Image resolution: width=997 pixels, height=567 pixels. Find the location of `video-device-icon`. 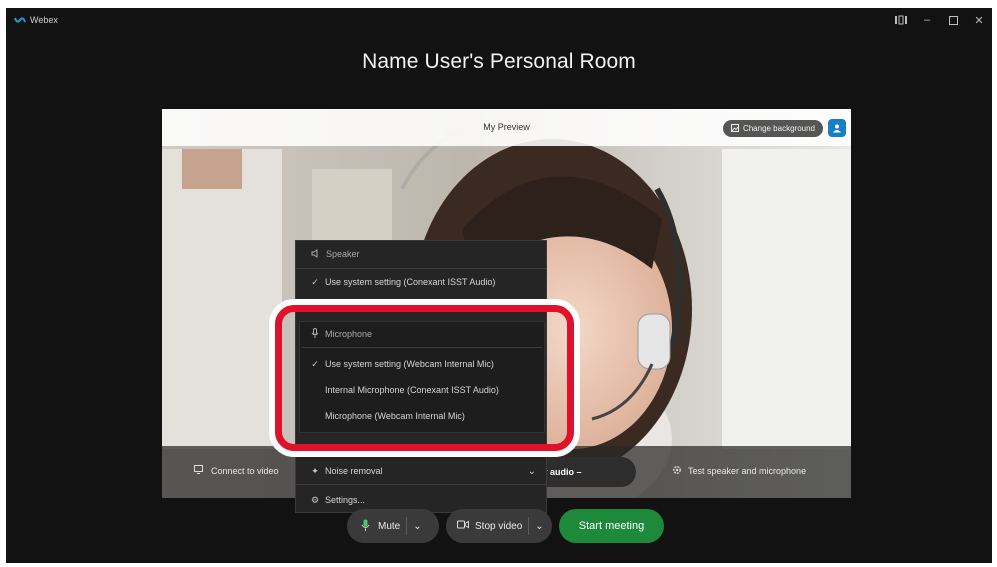

video-device-icon is located at coordinates (199, 470).